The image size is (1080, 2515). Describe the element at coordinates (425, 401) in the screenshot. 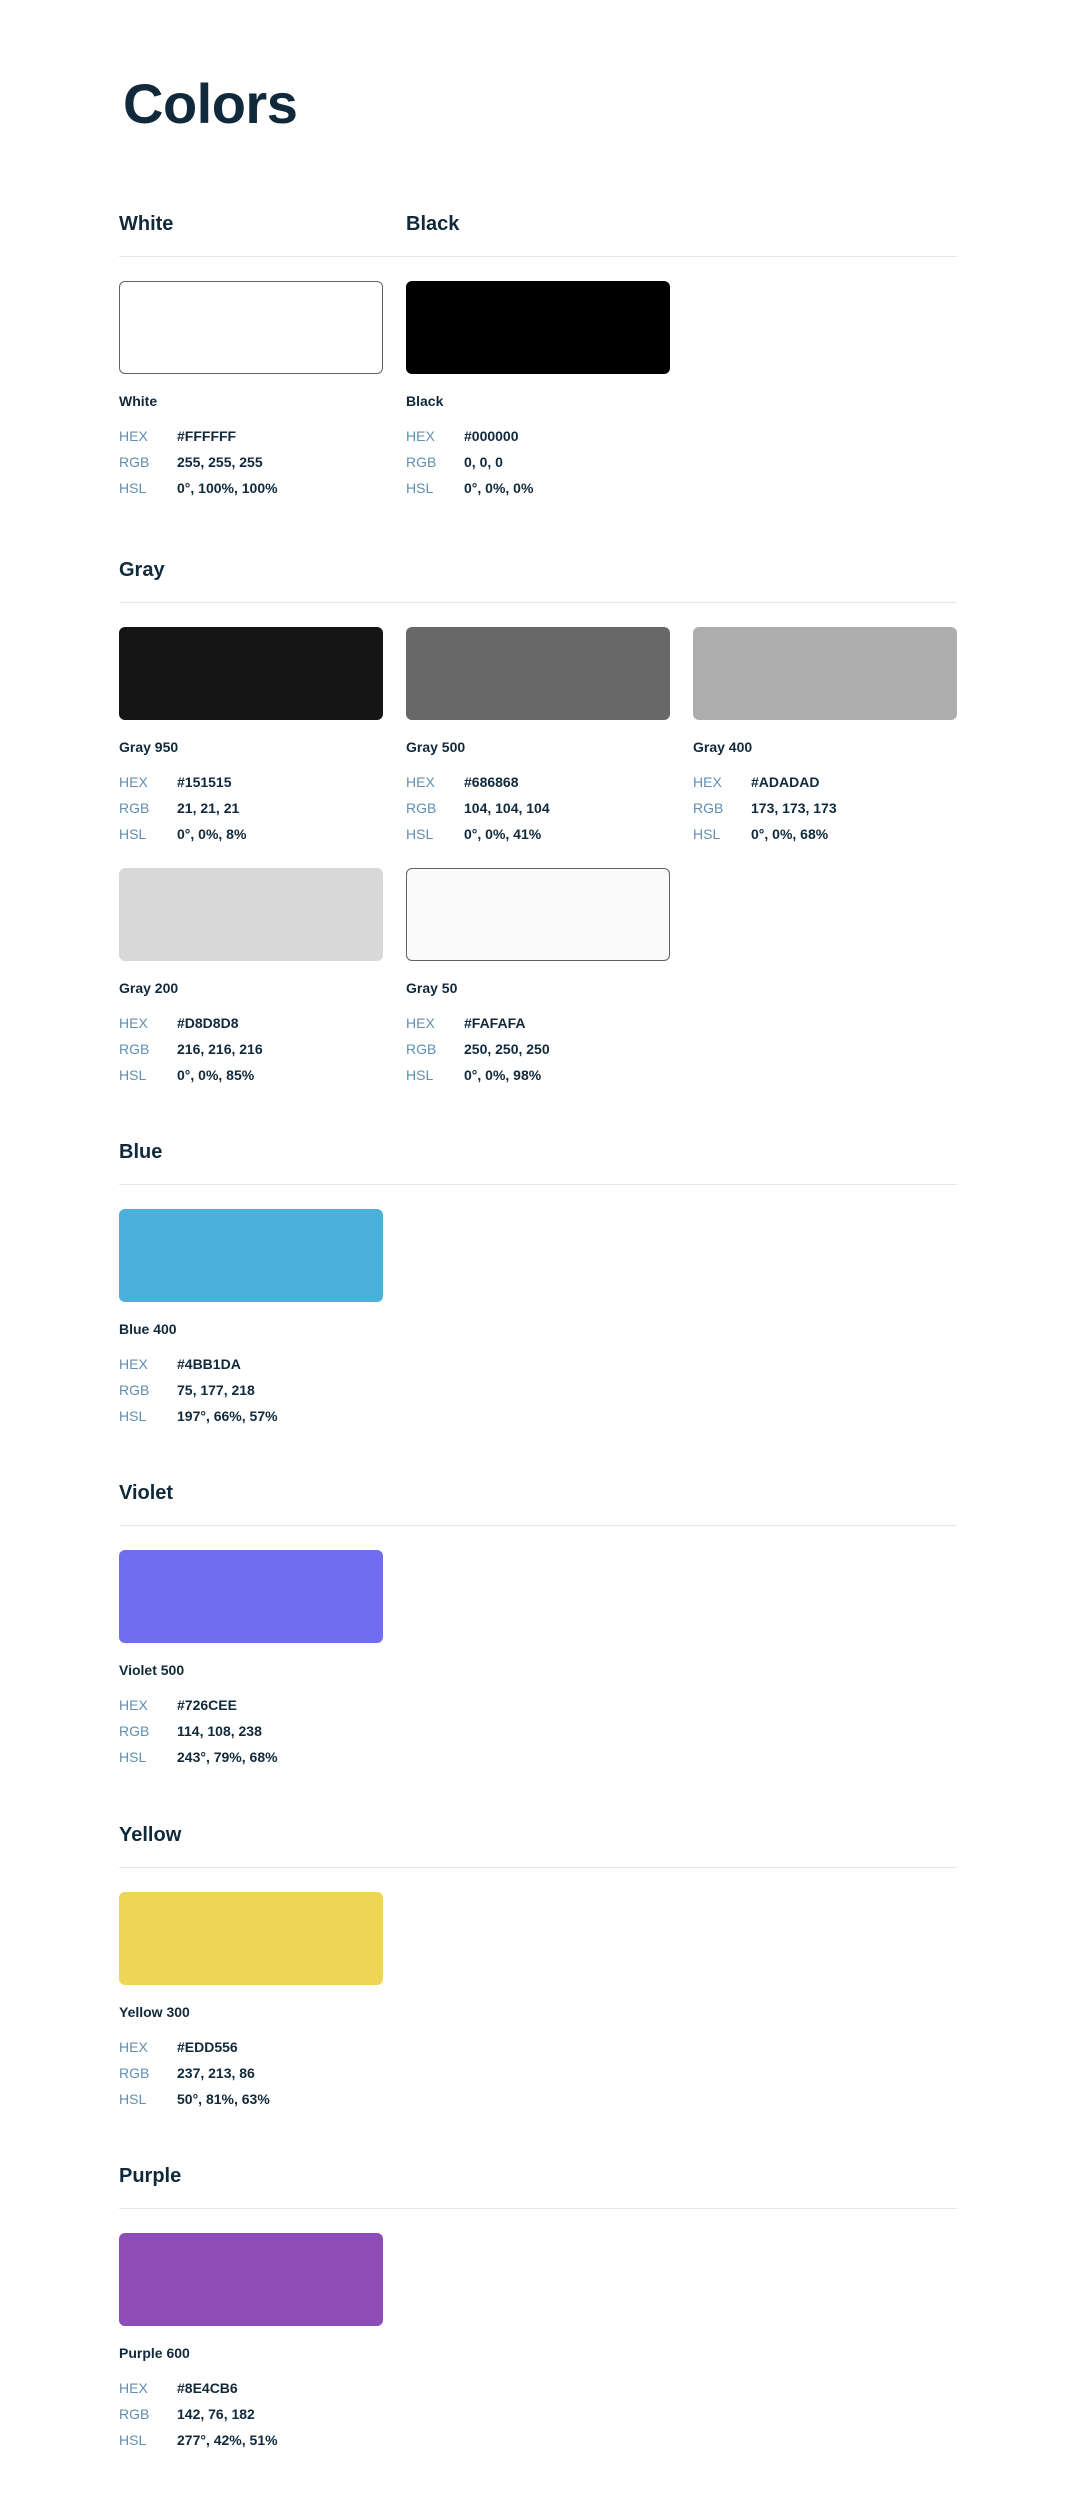

I see `color-name: Black` at that location.